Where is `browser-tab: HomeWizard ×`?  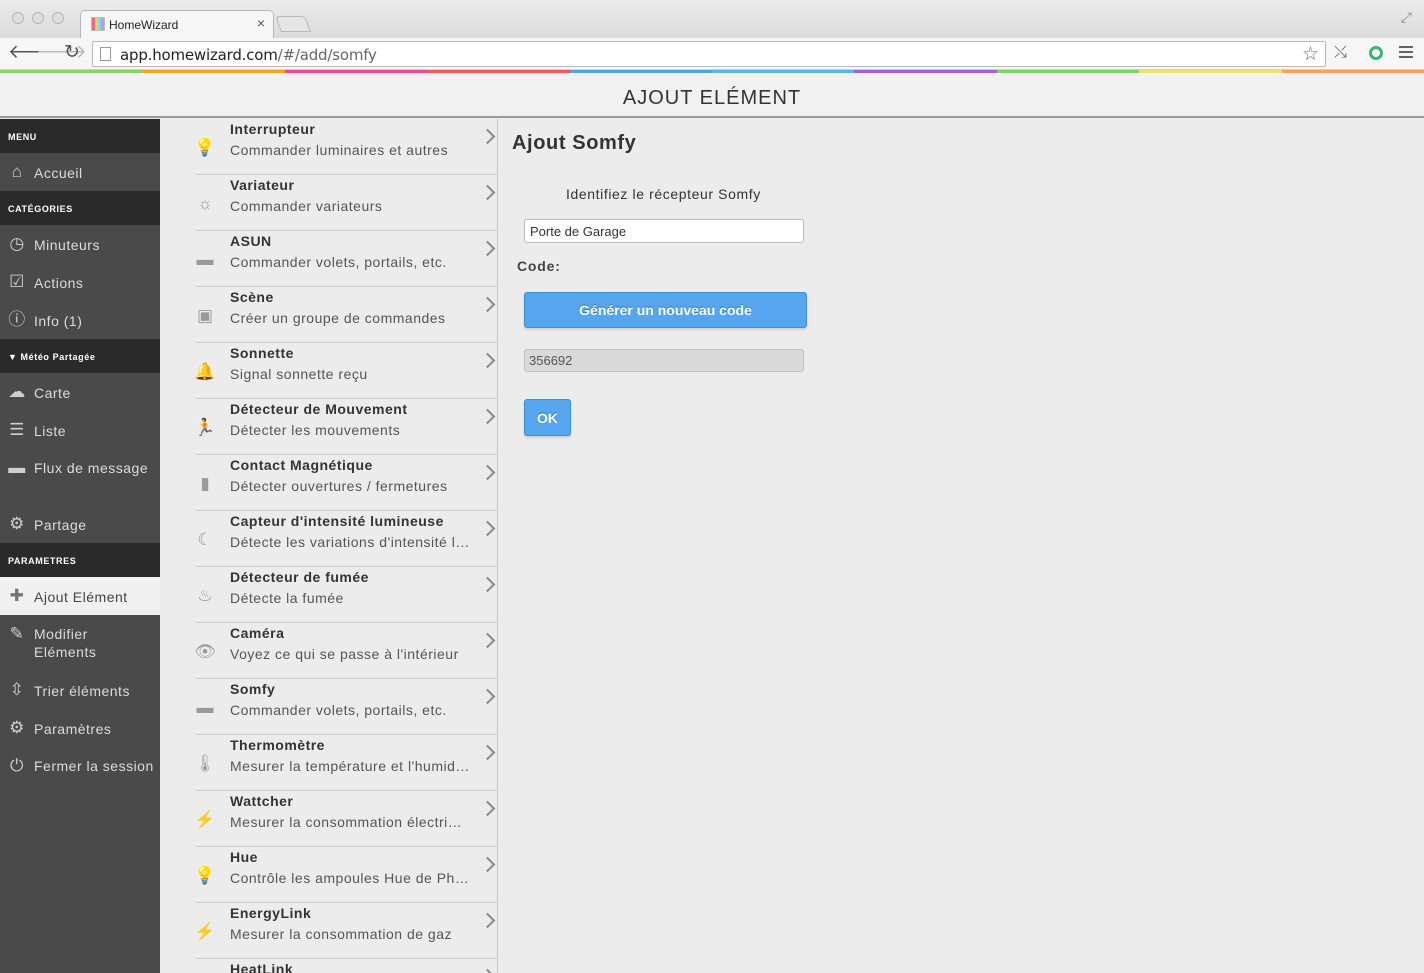 browser-tab: HomeWizard × is located at coordinates (177, 24).